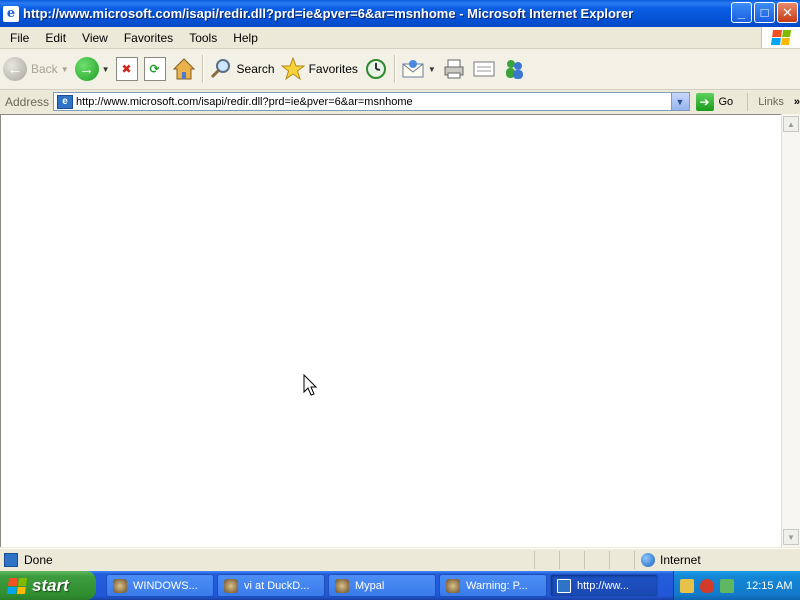 The width and height of the screenshot is (800, 600). I want to click on system-tray: 12:15 AM, so click(736, 585).